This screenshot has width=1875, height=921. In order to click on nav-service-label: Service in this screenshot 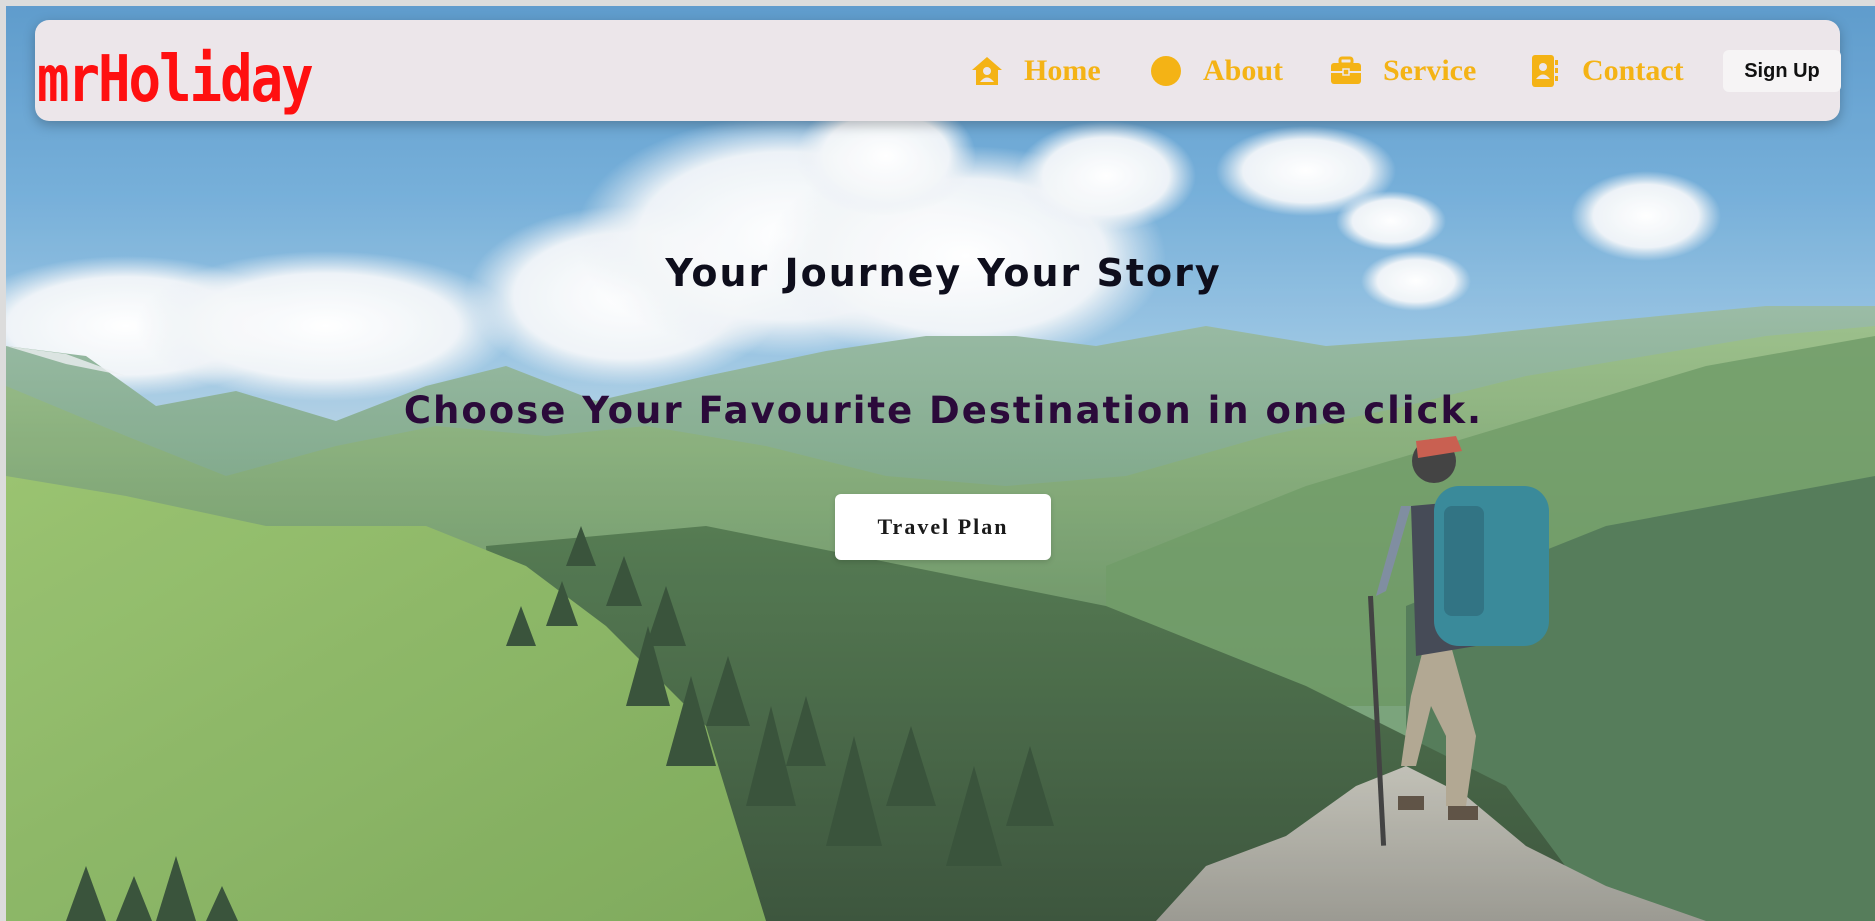, I will do `click(1430, 70)`.